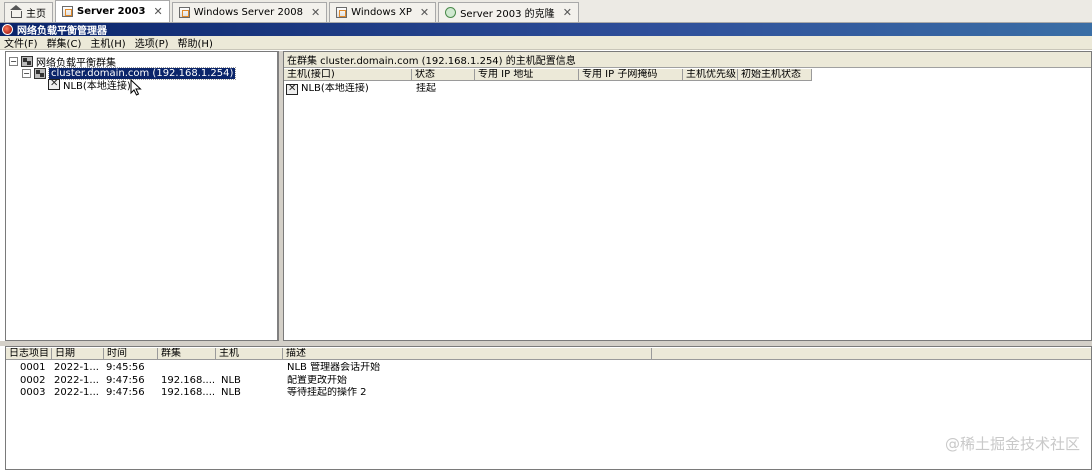  What do you see at coordinates (27, 61) in the screenshot?
I see `cluster-group-icon` at bounding box center [27, 61].